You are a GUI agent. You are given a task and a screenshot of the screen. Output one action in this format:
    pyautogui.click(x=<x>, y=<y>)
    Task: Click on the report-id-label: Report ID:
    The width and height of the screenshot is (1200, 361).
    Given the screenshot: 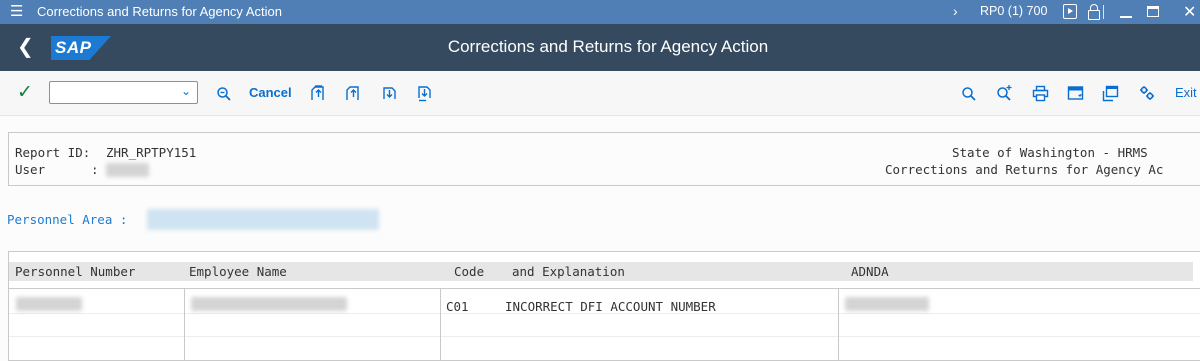 What is the action you would take?
    pyautogui.click(x=53, y=152)
    